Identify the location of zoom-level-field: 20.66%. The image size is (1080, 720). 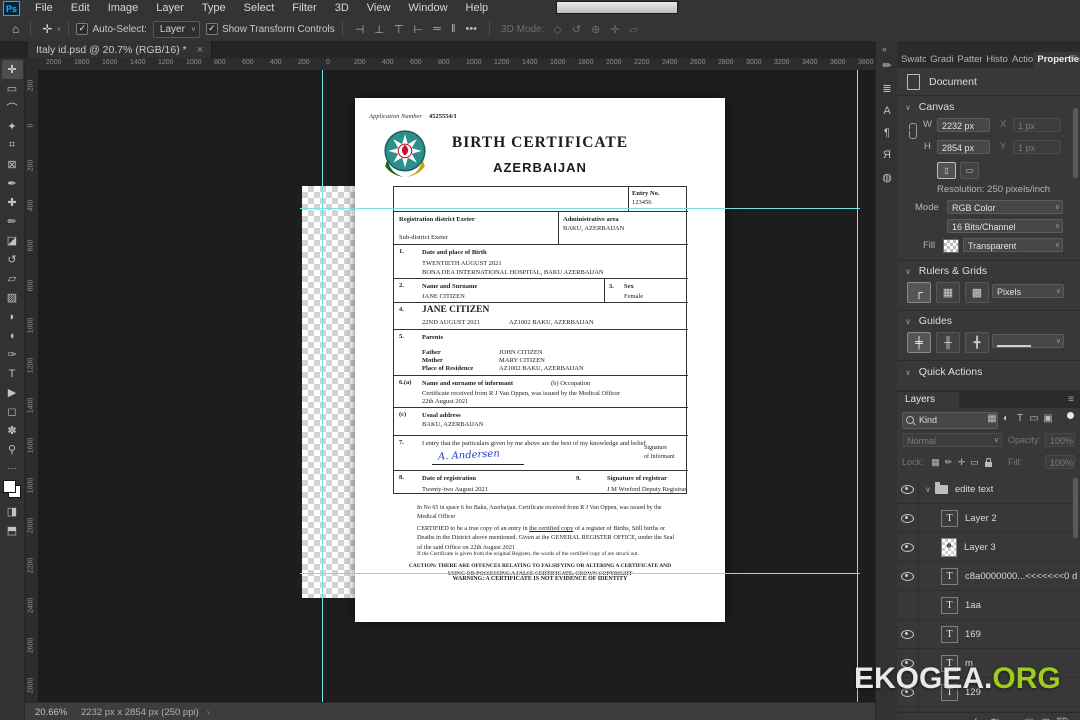
(58, 712).